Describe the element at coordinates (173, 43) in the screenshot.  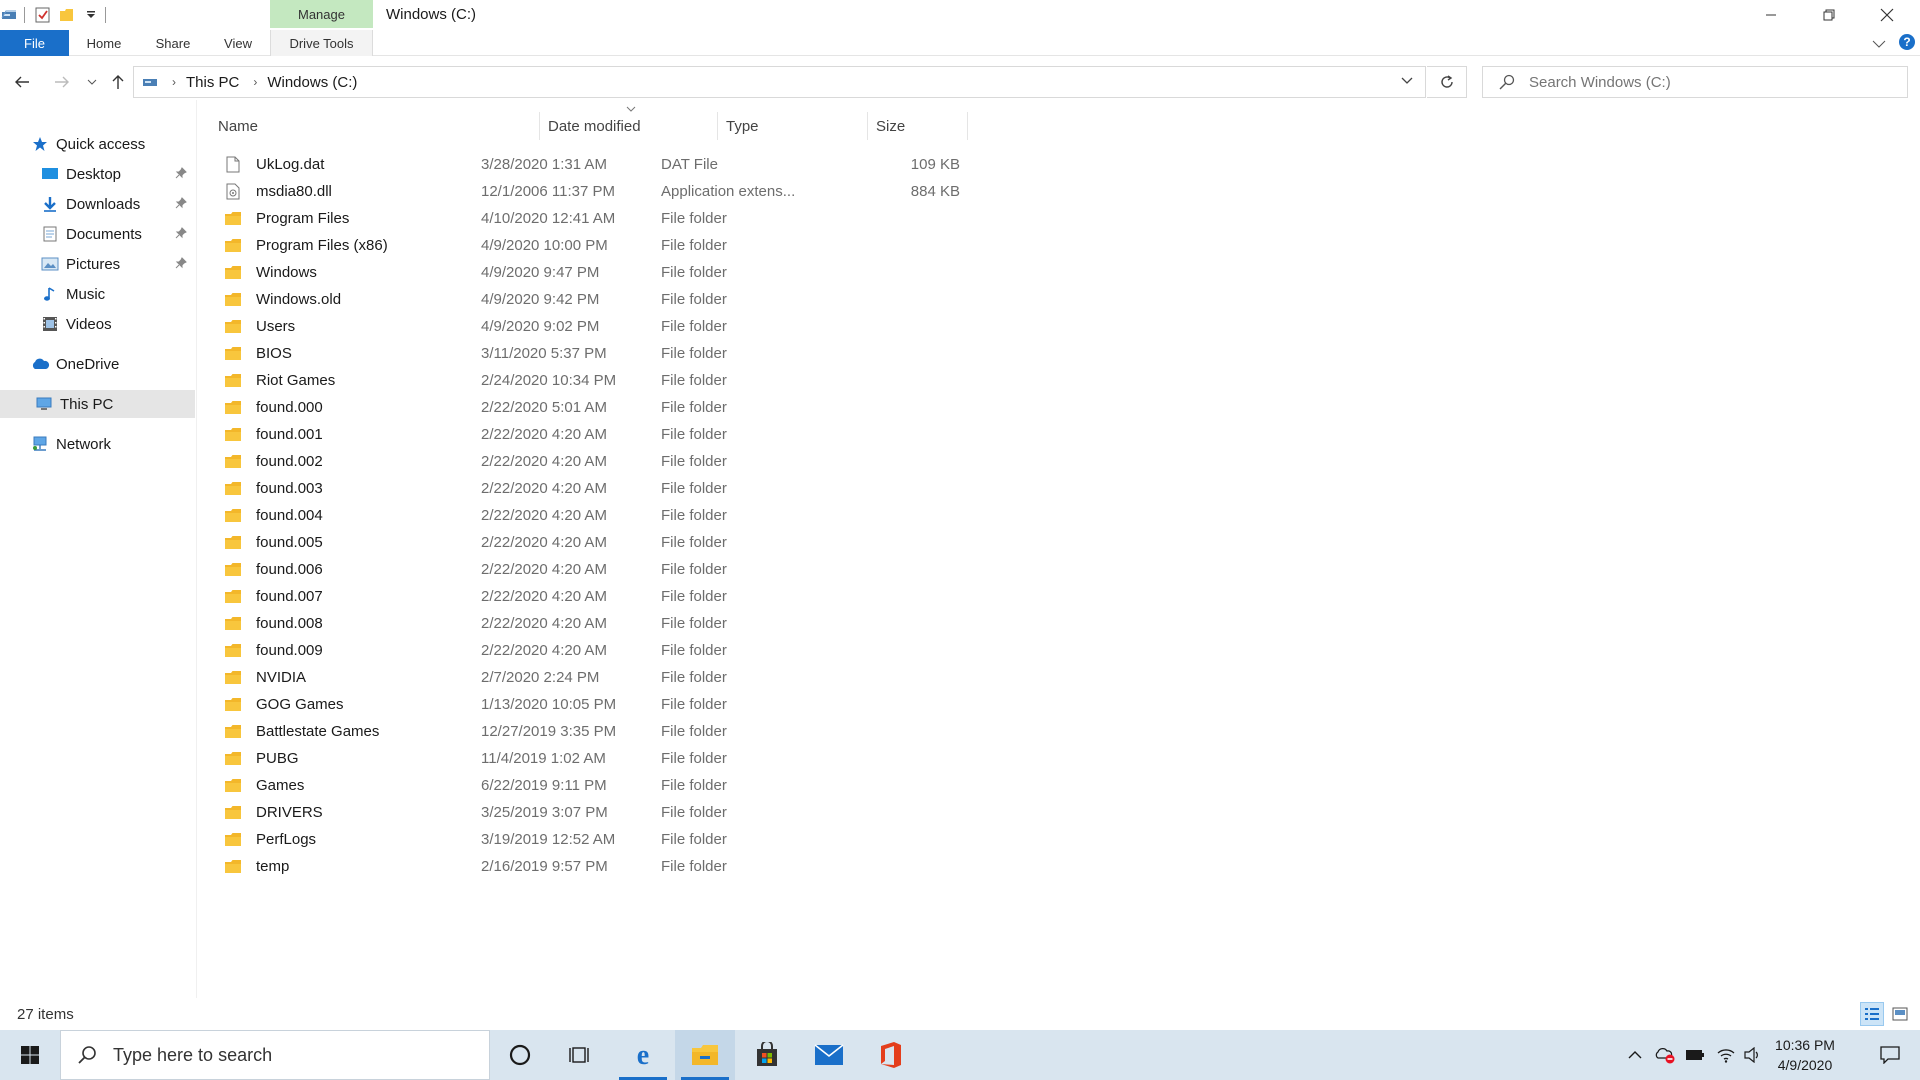
I see `tab-share: Share` at that location.